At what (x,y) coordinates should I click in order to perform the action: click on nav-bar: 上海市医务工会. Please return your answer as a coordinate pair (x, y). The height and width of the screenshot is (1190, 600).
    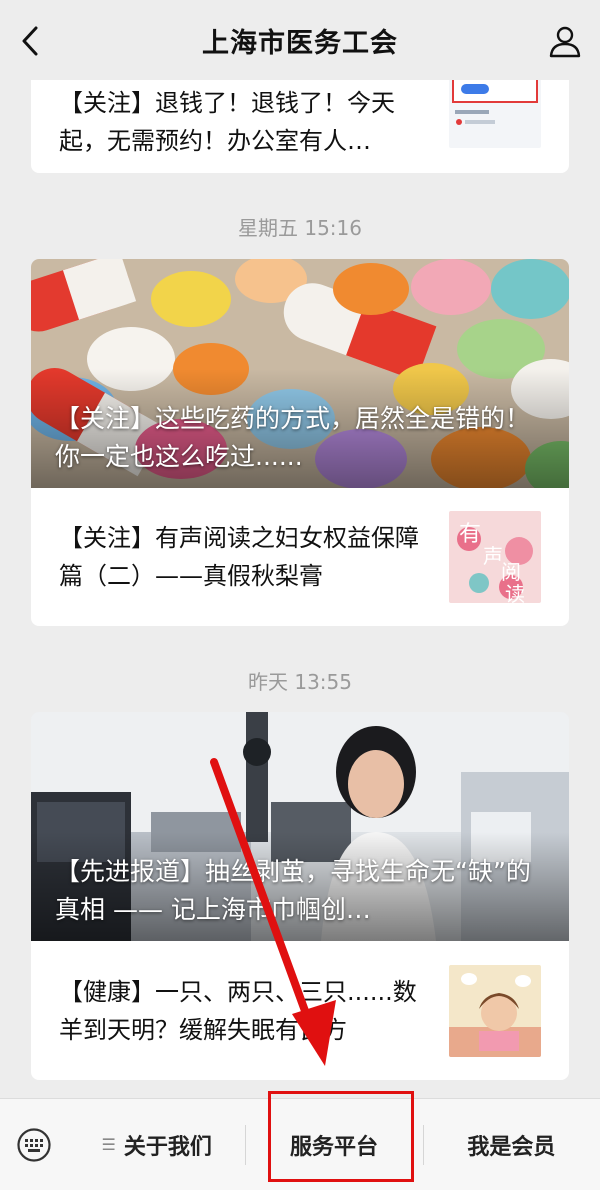
    Looking at the image, I should click on (300, 40).